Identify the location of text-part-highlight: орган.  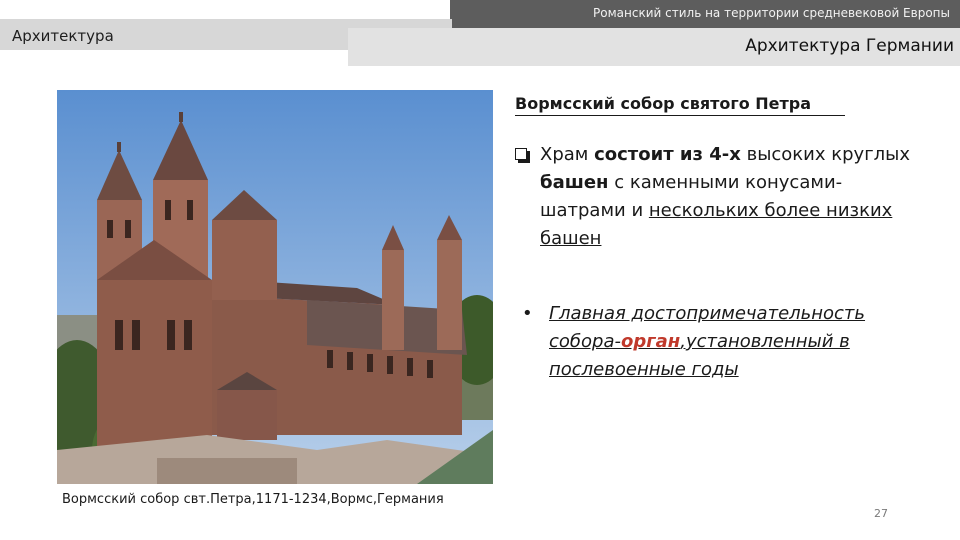
(650, 341).